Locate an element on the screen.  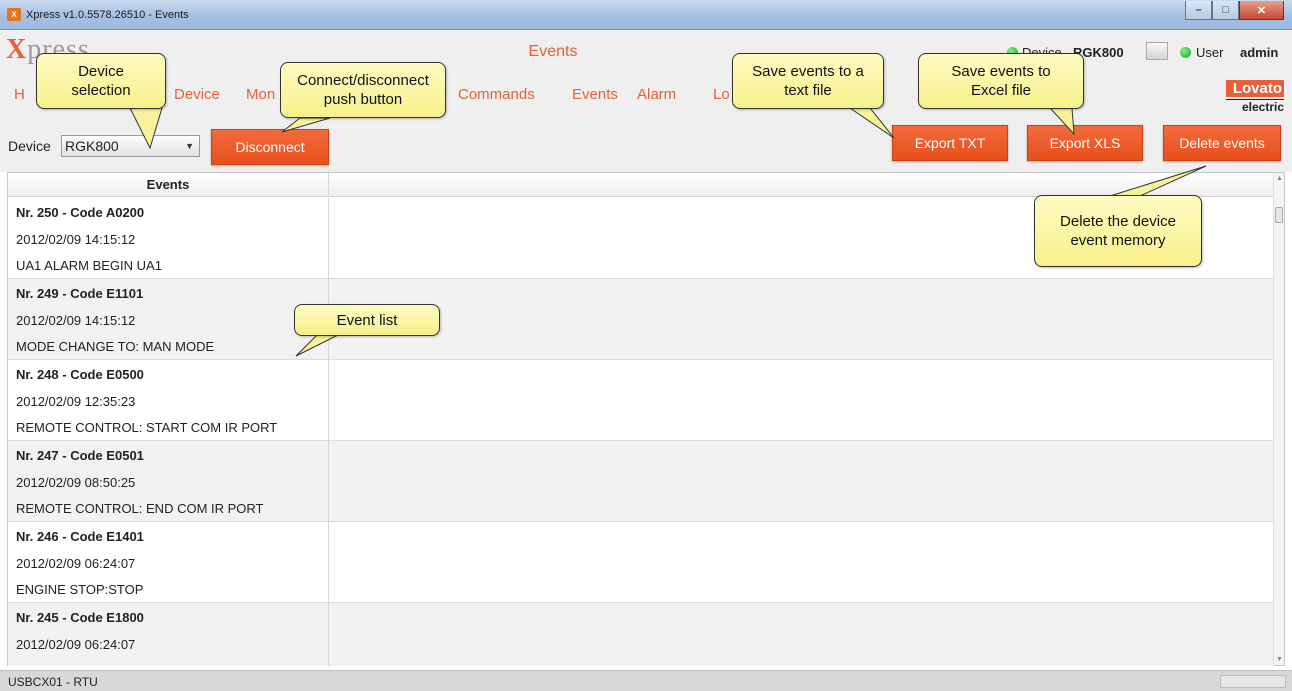
callout-device-selection: Device selection is located at coordinates (101, 81).